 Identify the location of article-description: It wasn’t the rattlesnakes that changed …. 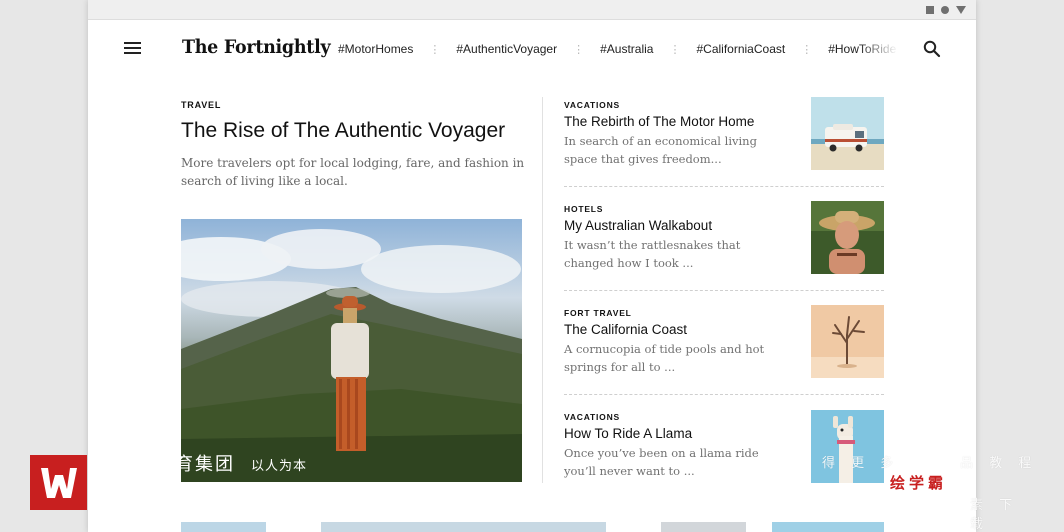
(652, 254).